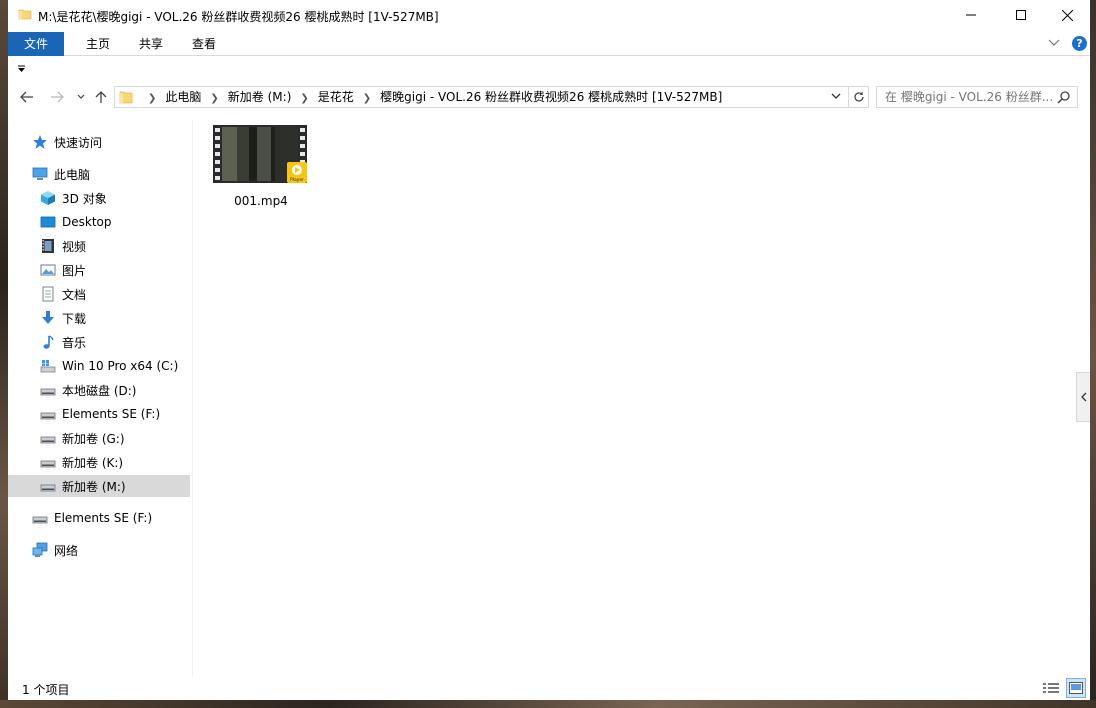 The width and height of the screenshot is (1096, 708). What do you see at coordinates (74, 270) in the screenshot?
I see `nav-item-label: 图片` at bounding box center [74, 270].